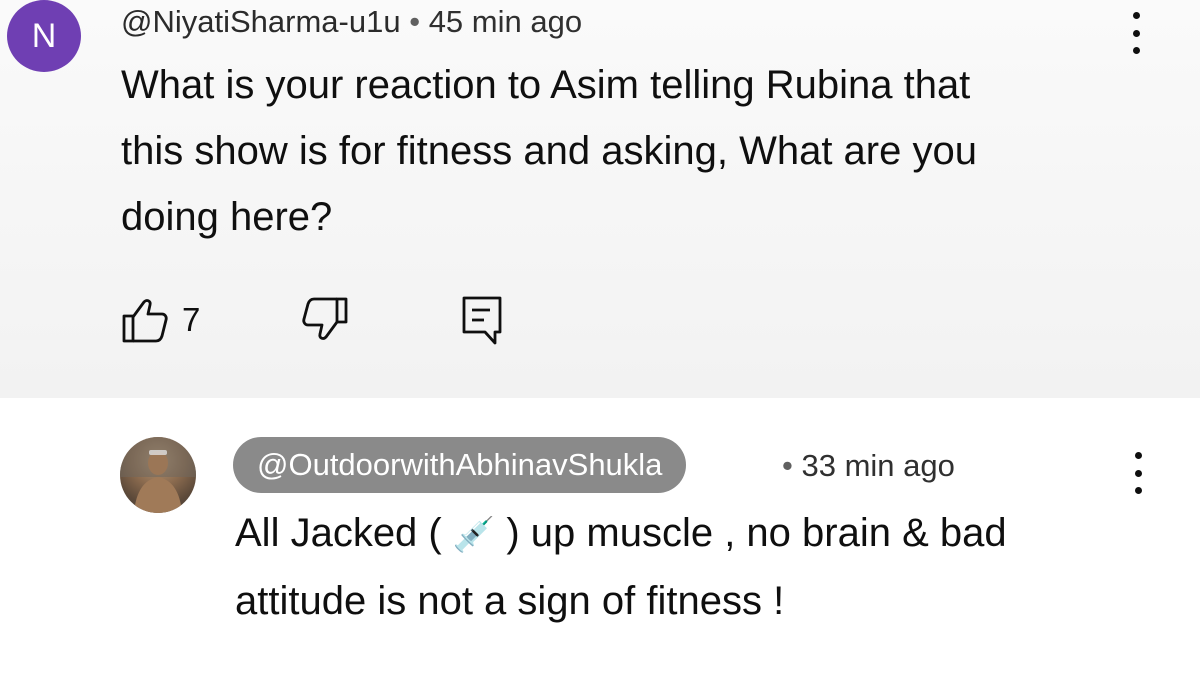  Describe the element at coordinates (145, 321) in the screenshot. I see `thumbs-up-icon` at that location.